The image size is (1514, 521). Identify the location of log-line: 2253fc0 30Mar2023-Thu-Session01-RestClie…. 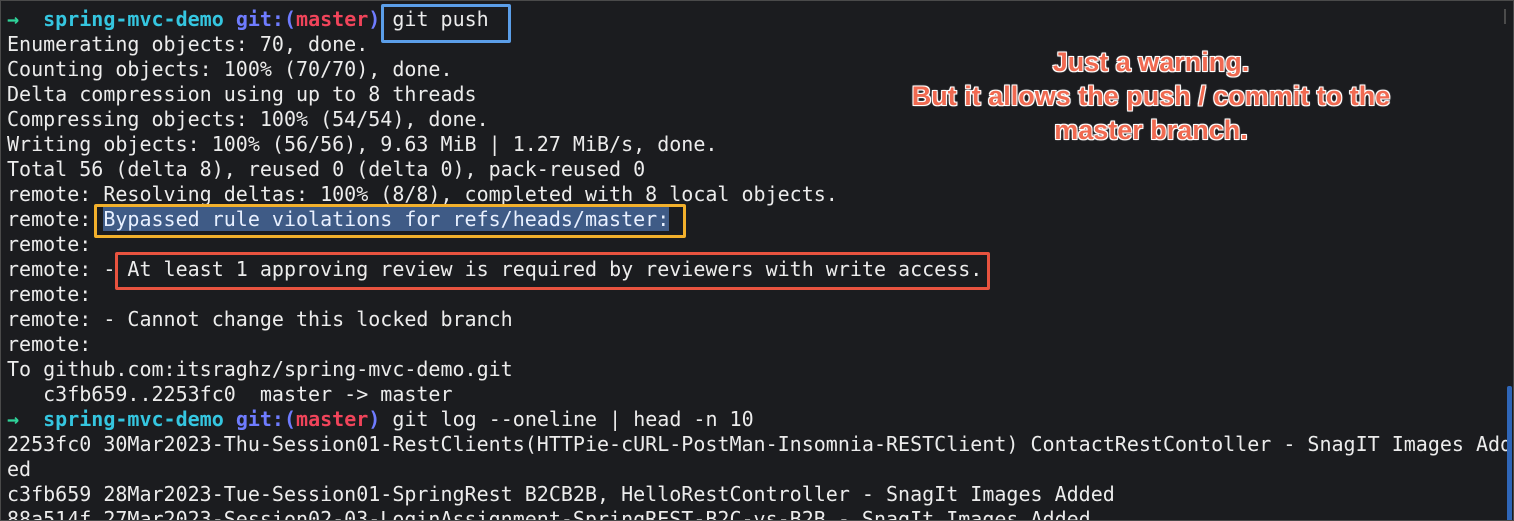
(760, 444).